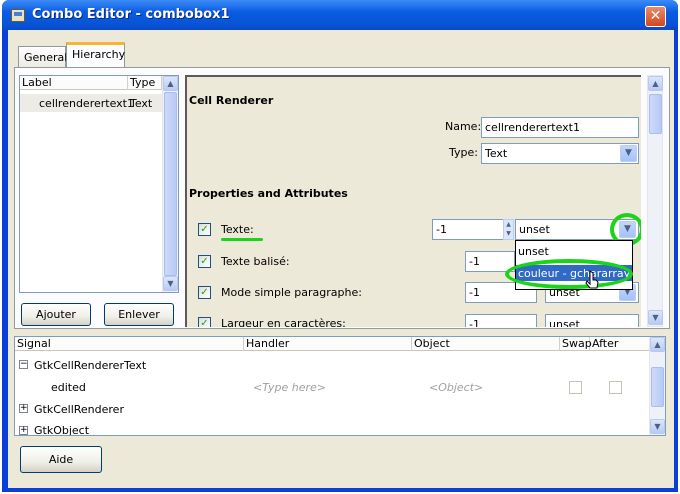  What do you see at coordinates (95, 55) in the screenshot?
I see `tab-hierarchy: Hierarchy` at bounding box center [95, 55].